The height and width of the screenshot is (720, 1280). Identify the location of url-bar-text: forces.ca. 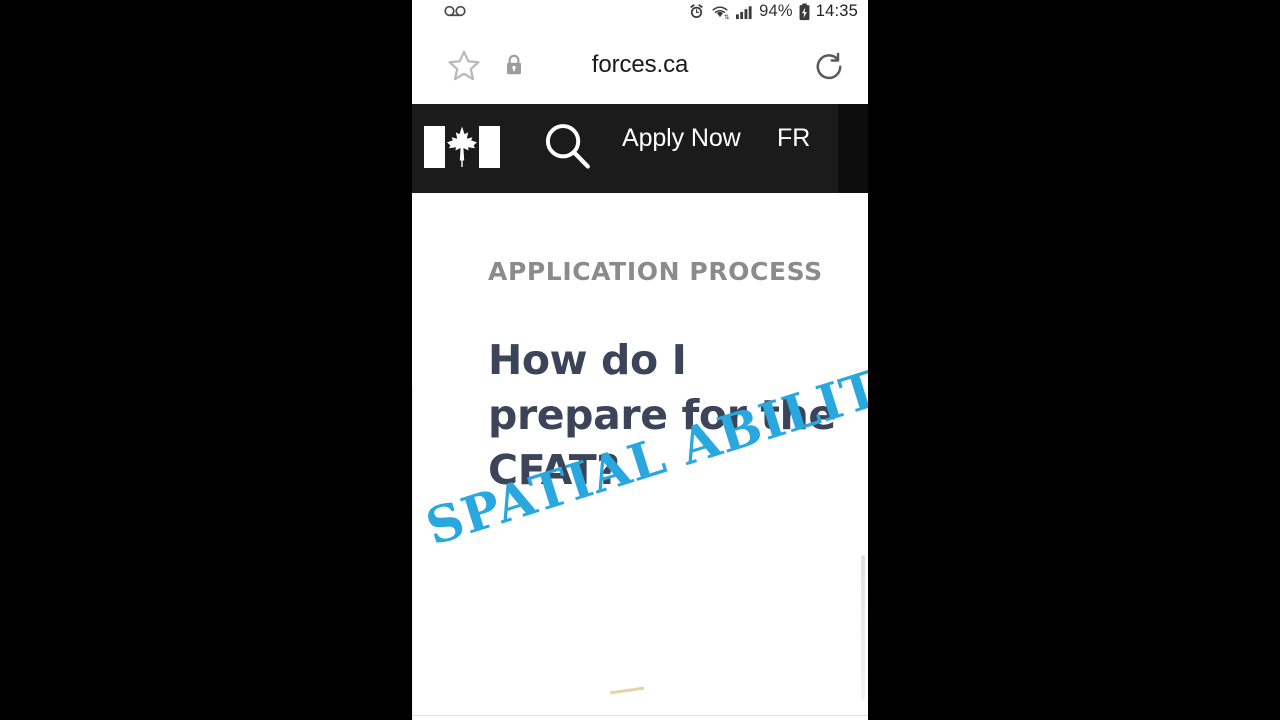
(640, 65).